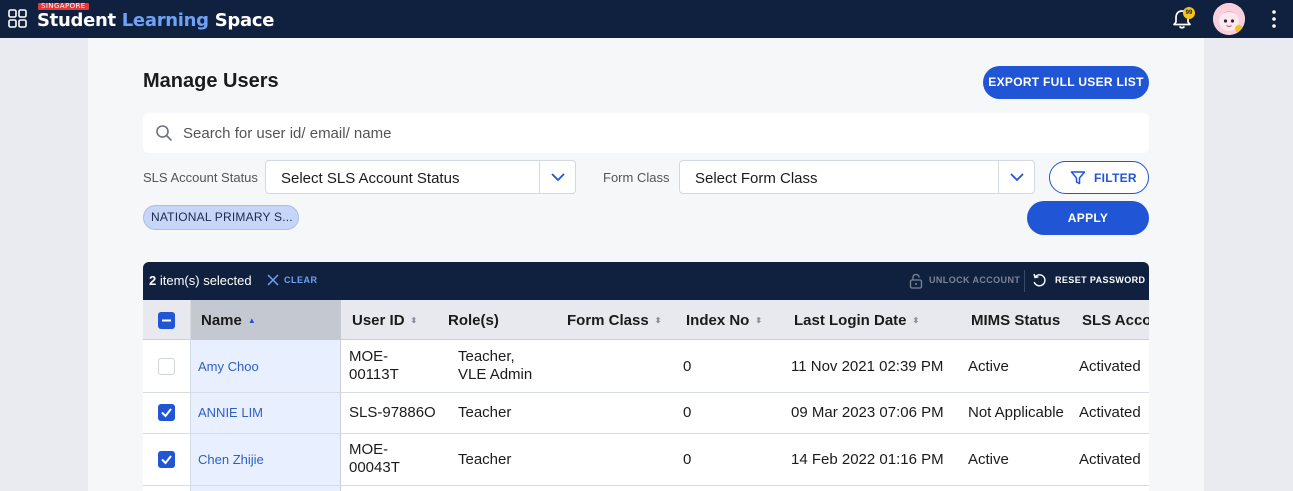 The width and height of the screenshot is (1293, 491). What do you see at coordinates (867, 412) in the screenshot?
I see `last-login-cell: 09 Mar 2023 07:06 PM` at bounding box center [867, 412].